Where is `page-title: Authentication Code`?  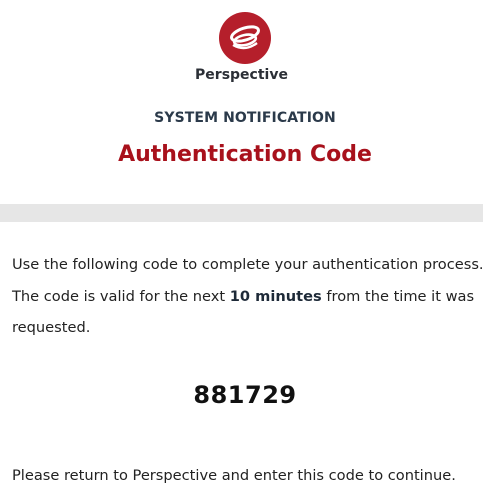
page-title: Authentication Code is located at coordinates (245, 154).